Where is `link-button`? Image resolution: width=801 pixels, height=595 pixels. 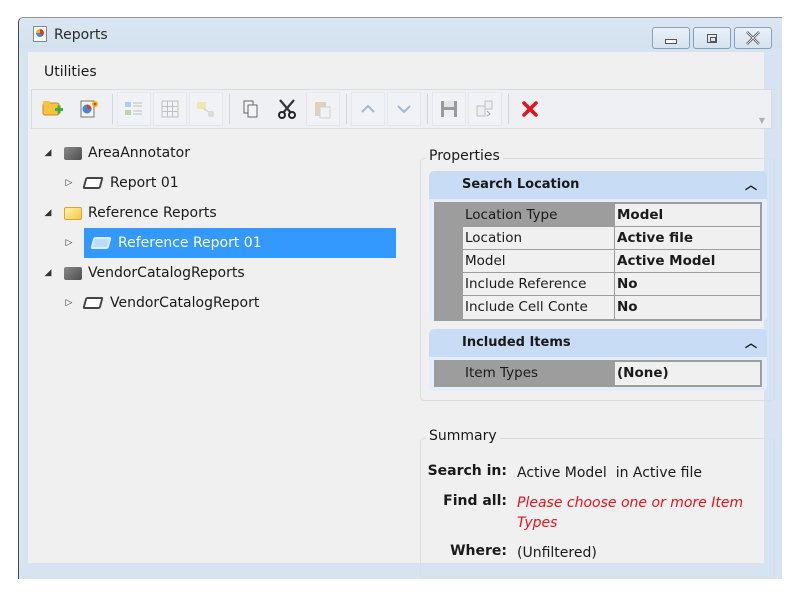
link-button is located at coordinates (206, 109).